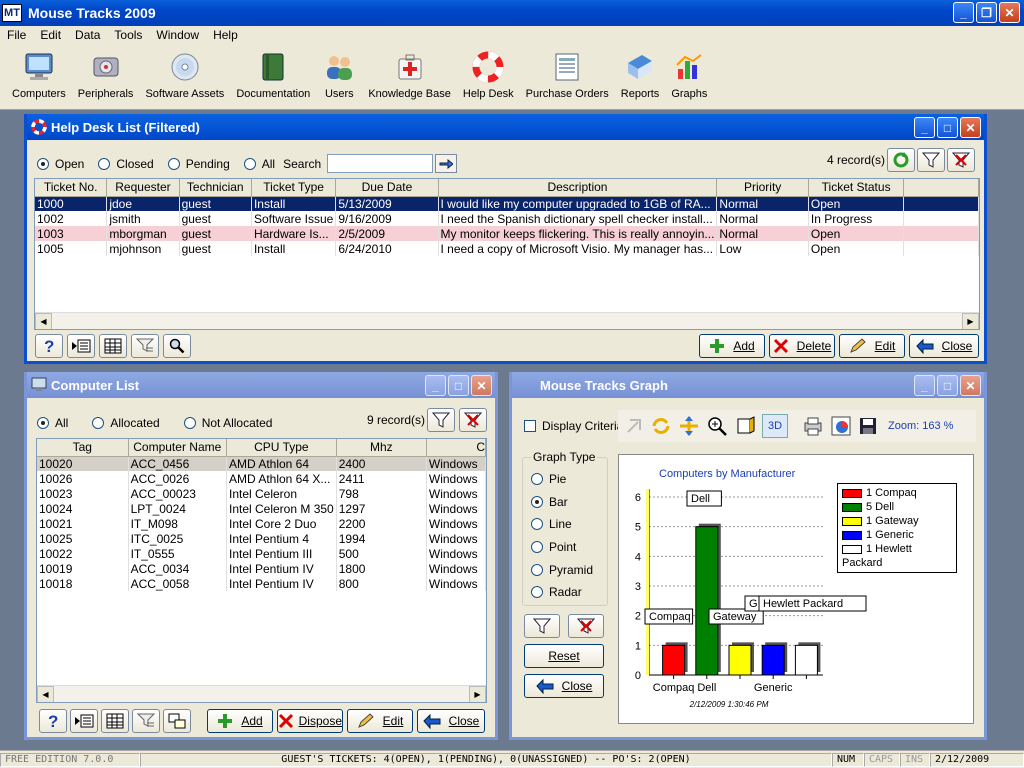  I want to click on table-row: 10022 IT_0555 Intel Pentium III 500 Windows, so click(261, 553).